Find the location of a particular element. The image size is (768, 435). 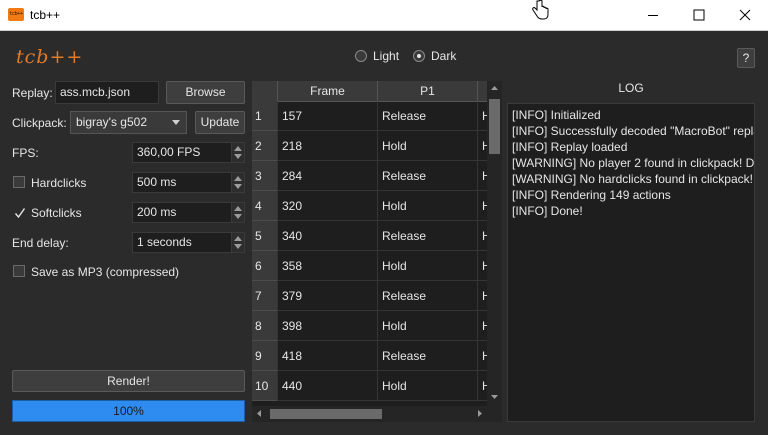

fps-spinbox: 360,00 FPS is located at coordinates (188, 152).